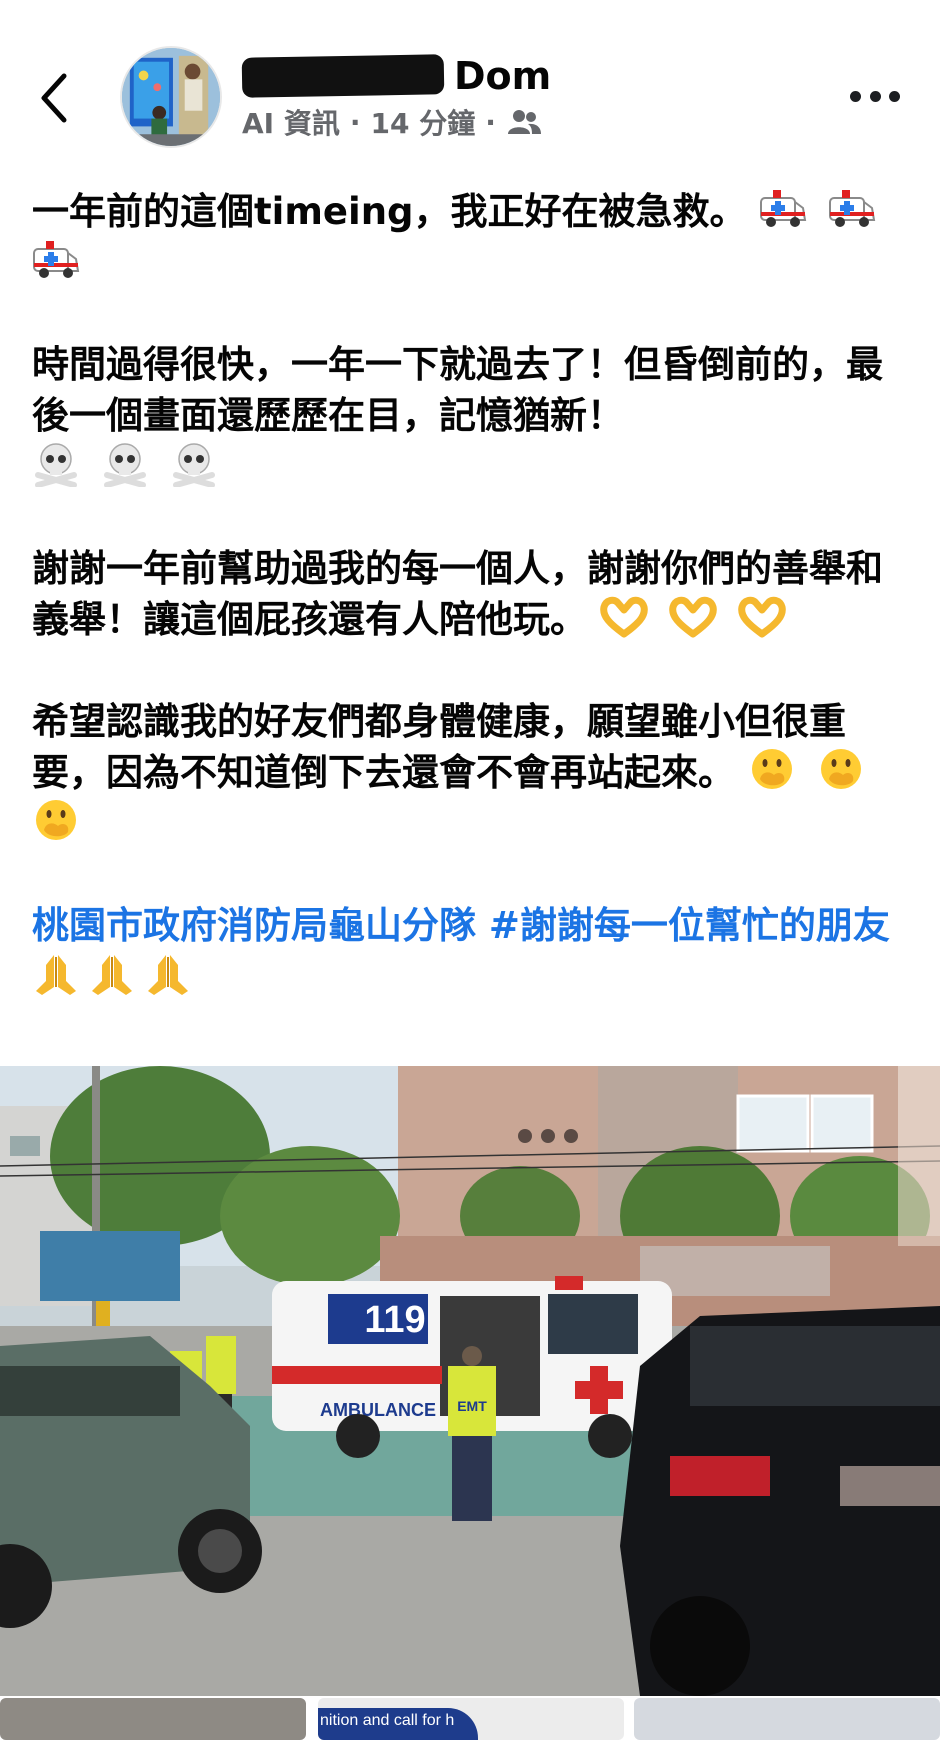 This screenshot has height=1740, width=940. I want to click on post-paragraph-5: 桃園市政府消防局龜山分隊 #謝謝每一位幫忙的朋友, so click(467, 951).